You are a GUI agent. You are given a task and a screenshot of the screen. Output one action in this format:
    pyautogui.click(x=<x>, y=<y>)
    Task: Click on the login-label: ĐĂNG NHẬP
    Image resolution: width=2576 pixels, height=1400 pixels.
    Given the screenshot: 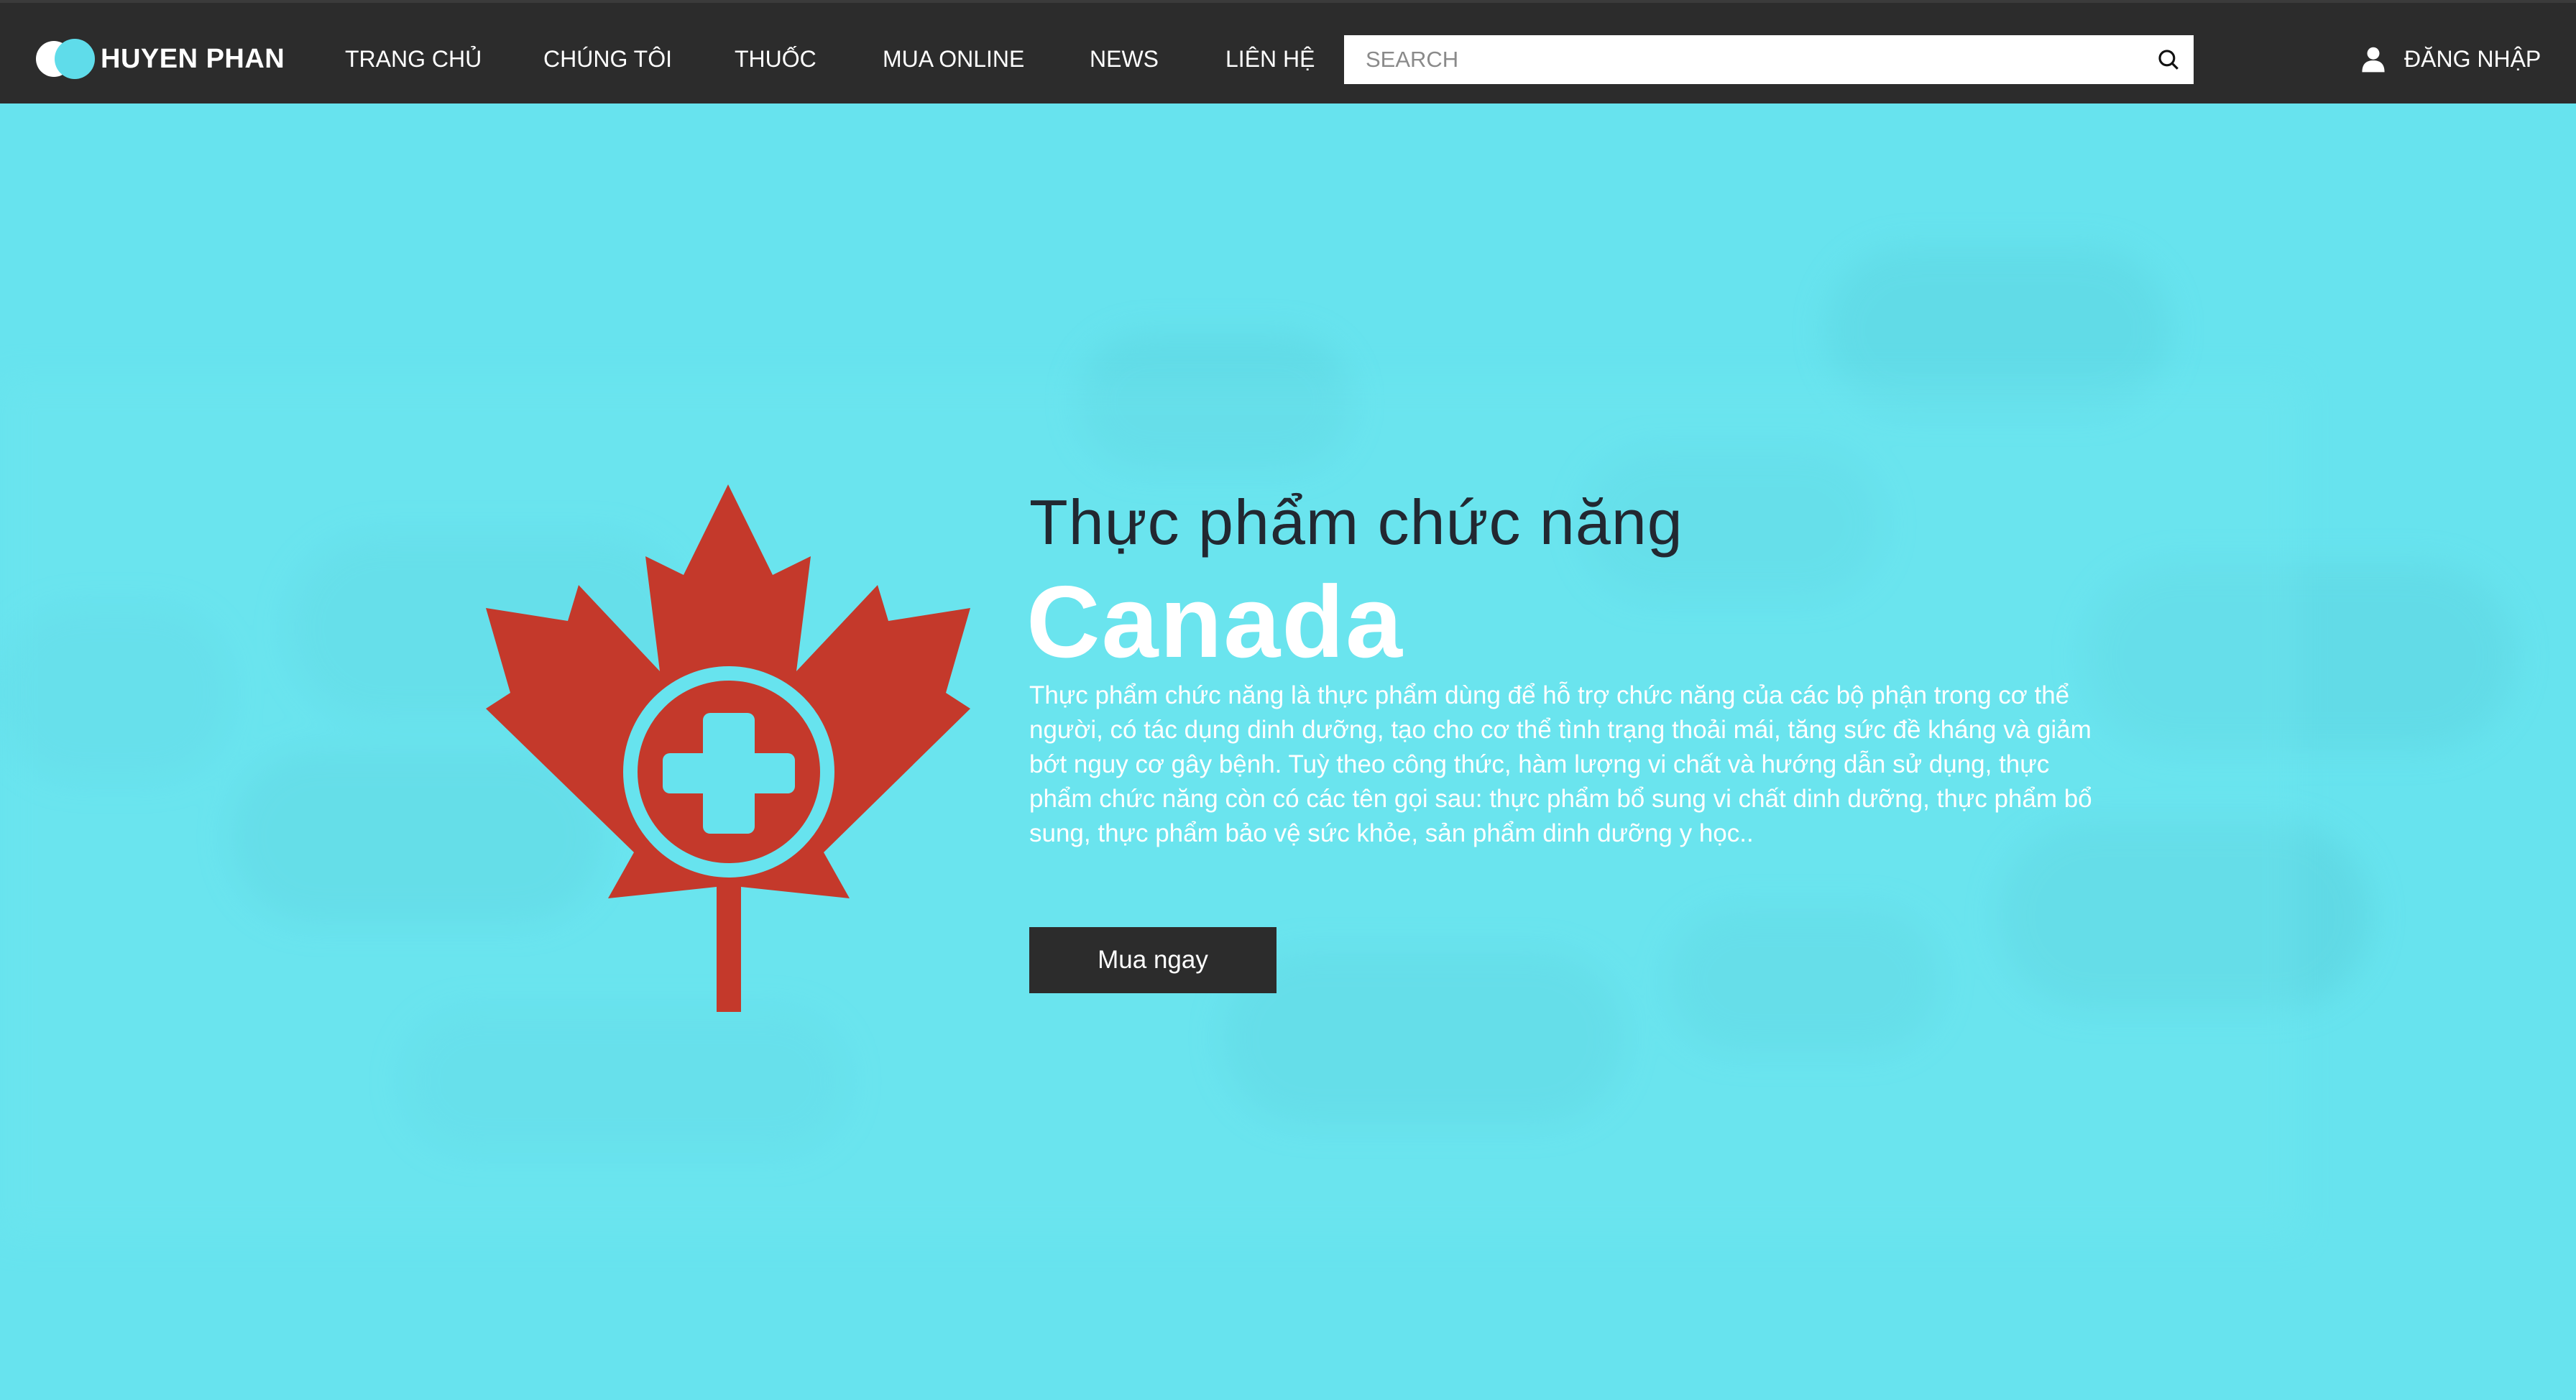 What is the action you would take?
    pyautogui.click(x=2473, y=58)
    